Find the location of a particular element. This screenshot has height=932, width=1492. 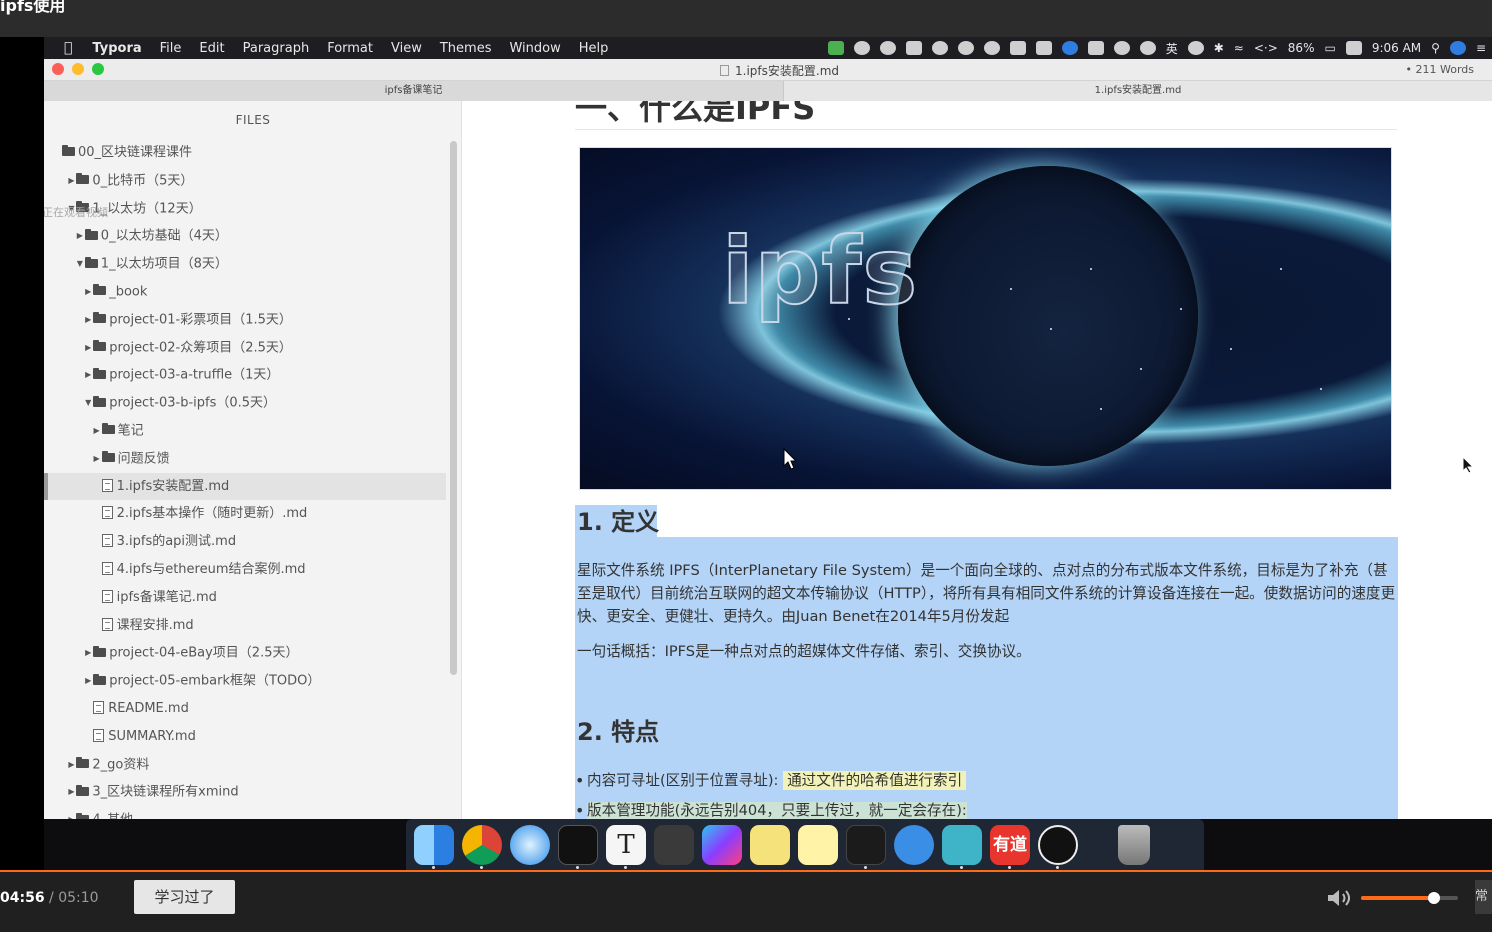

menu-help: Help is located at coordinates (594, 48).